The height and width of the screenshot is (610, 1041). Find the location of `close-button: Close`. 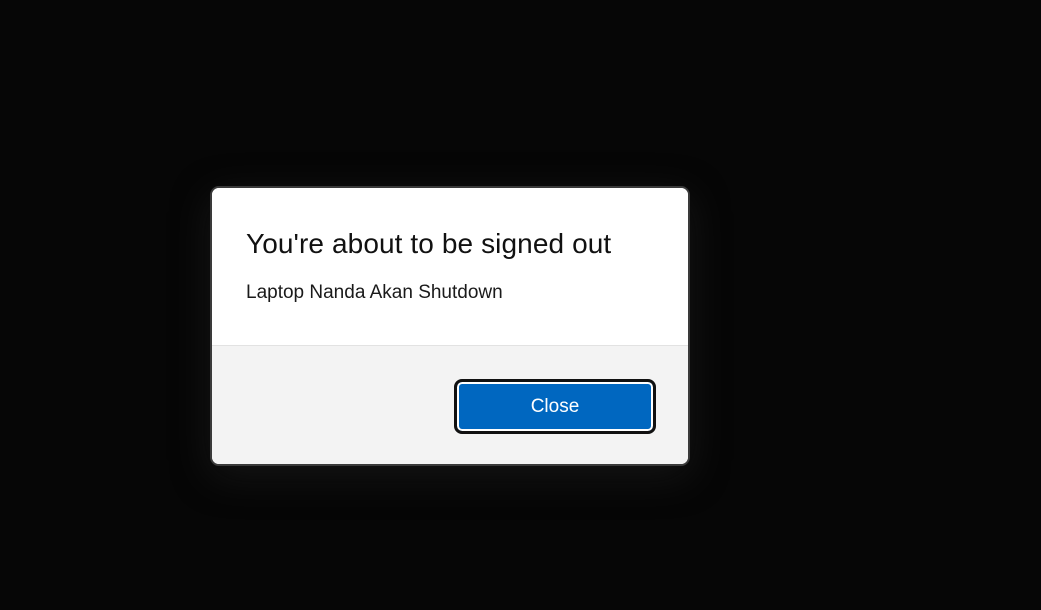

close-button: Close is located at coordinates (555, 406).